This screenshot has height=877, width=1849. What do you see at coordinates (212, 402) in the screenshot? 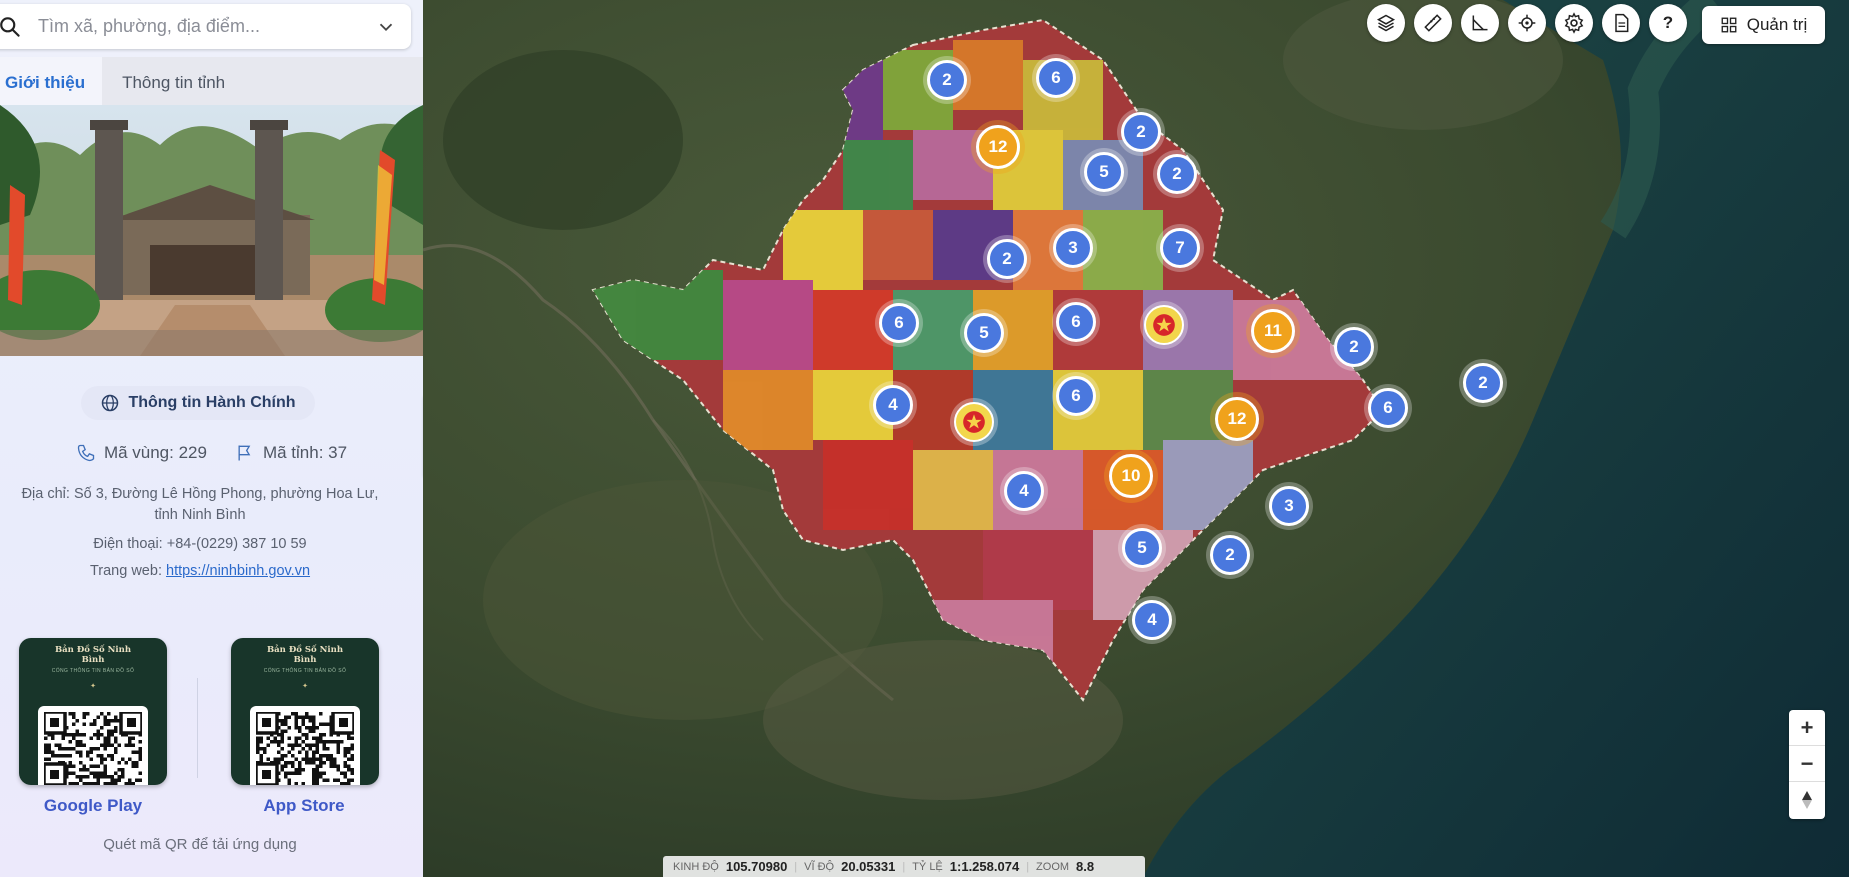
I see `admin-info-label: Thông tin Hành Chính` at bounding box center [212, 402].